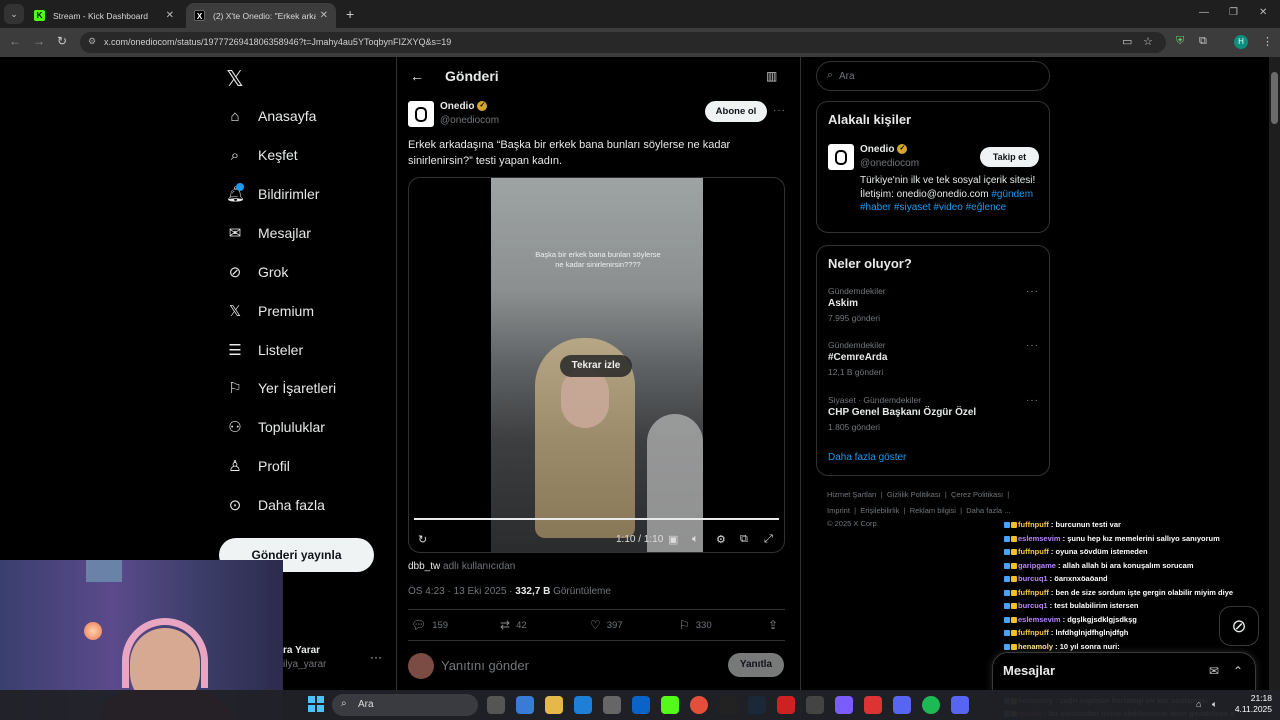  Describe the element at coordinates (670, 705) in the screenshot. I see `kick-icon` at that location.